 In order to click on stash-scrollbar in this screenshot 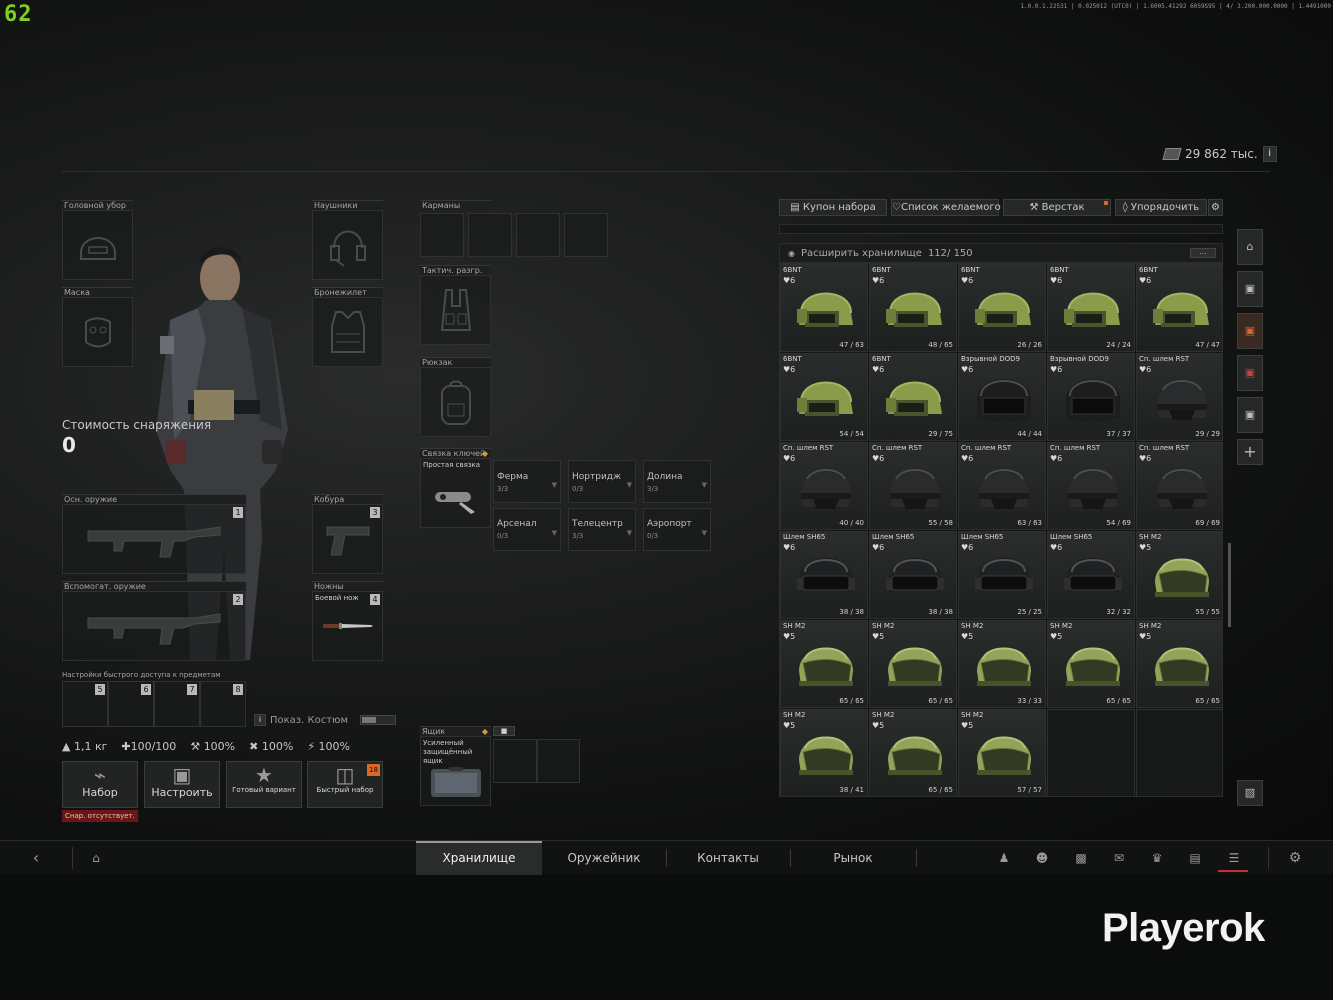, I will do `click(1229, 585)`.